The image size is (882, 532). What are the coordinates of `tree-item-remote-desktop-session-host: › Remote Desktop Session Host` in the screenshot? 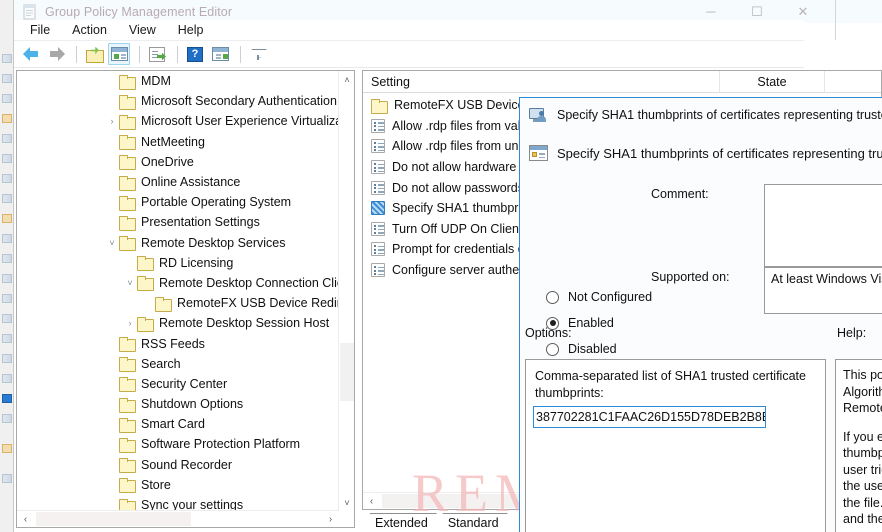 It's located at (178, 323).